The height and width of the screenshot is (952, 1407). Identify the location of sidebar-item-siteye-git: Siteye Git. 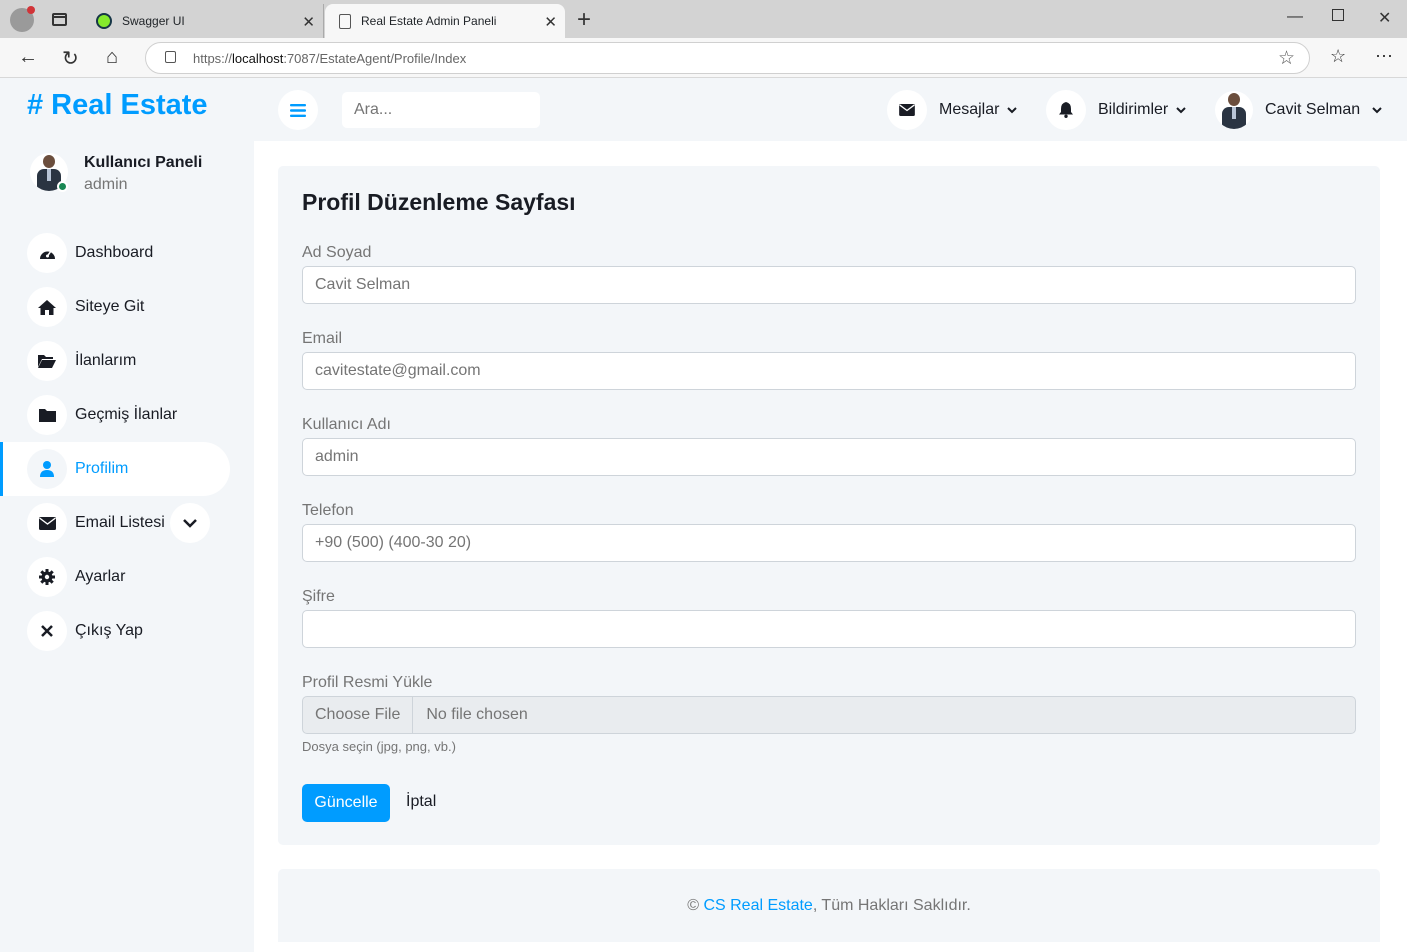
(127, 307).